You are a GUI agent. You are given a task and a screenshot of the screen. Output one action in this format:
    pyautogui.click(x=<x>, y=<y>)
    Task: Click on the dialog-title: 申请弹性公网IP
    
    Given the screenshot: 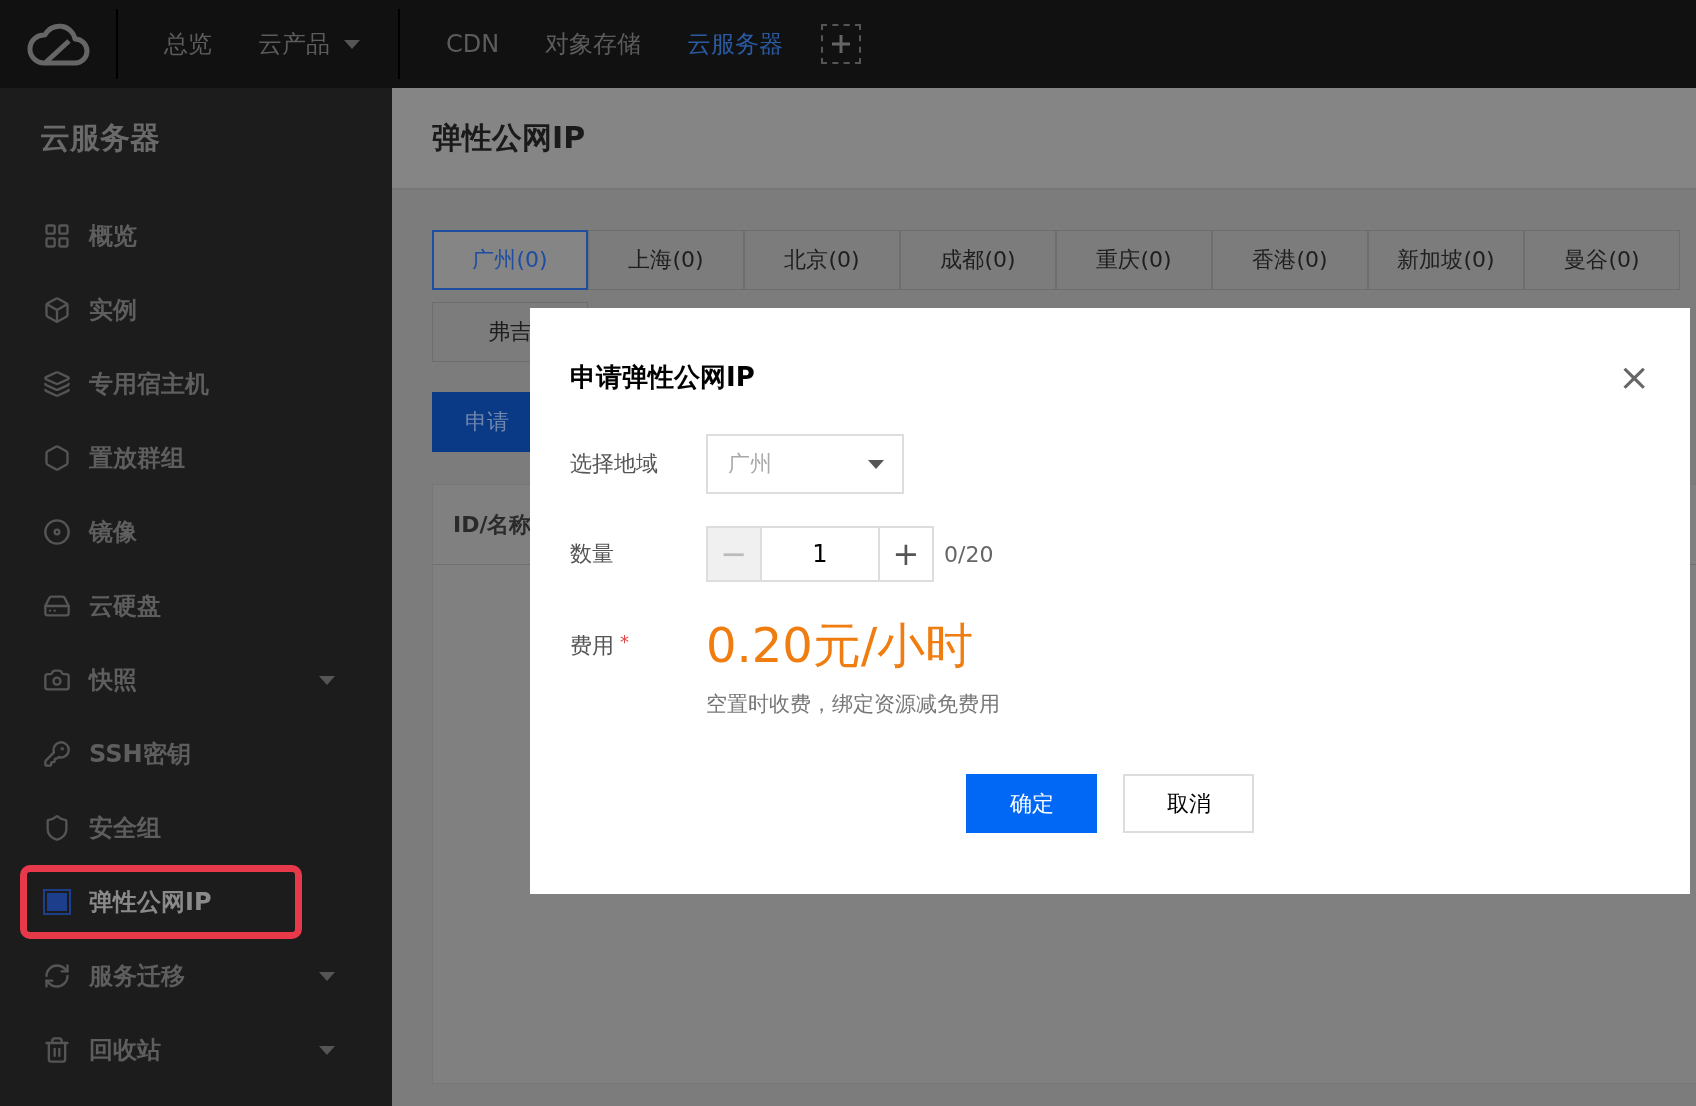 What is the action you would take?
    pyautogui.click(x=662, y=377)
    